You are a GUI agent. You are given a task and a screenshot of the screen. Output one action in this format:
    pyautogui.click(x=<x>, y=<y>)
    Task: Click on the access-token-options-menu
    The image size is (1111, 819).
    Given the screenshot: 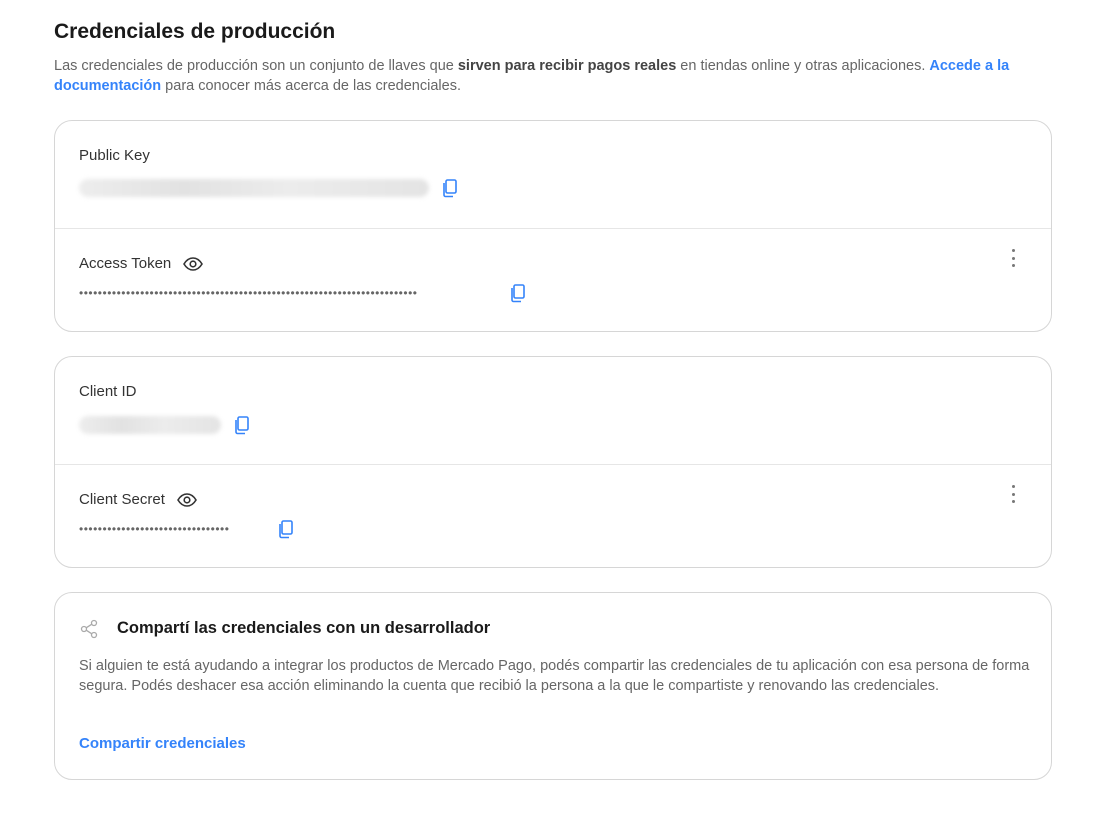 What is the action you would take?
    pyautogui.click(x=1013, y=258)
    